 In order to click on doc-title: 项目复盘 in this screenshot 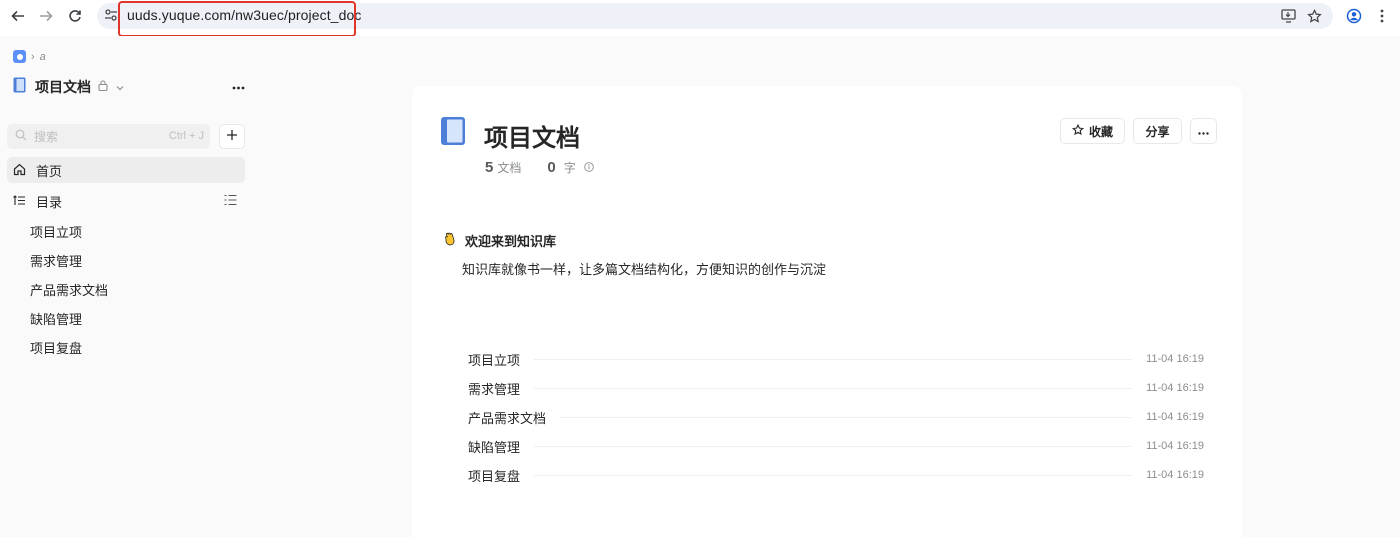, I will do `click(494, 475)`.